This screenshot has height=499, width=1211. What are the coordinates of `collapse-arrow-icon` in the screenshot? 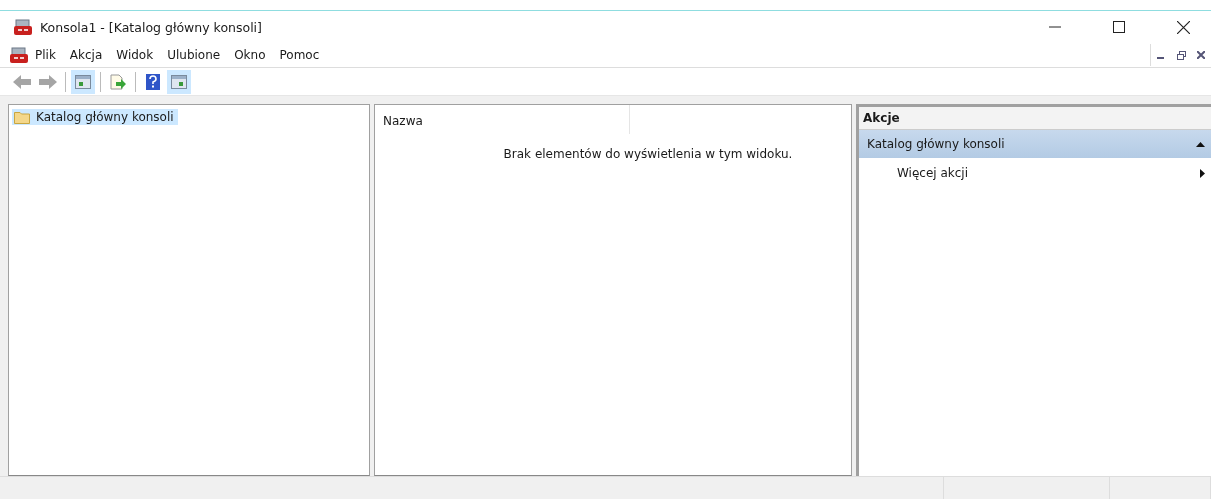 It's located at (1200, 144).